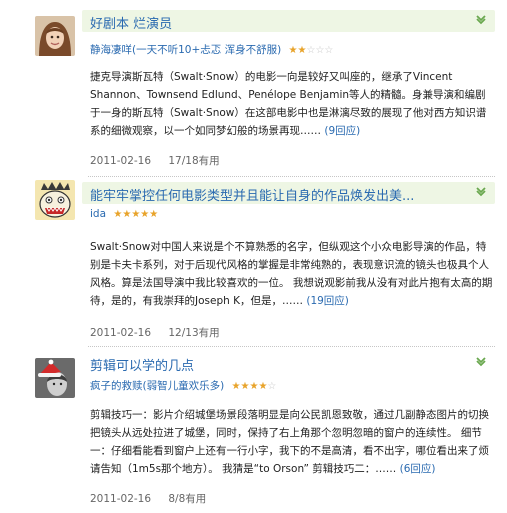  I want to click on useful-count: 12/13有用, so click(194, 333).